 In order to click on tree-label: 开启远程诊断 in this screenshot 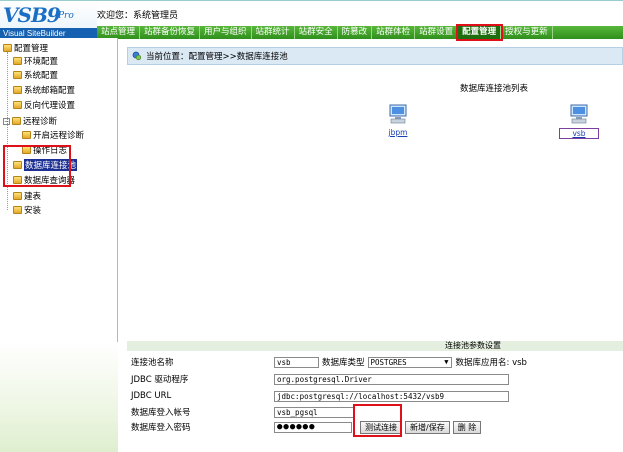, I will do `click(59, 136)`.